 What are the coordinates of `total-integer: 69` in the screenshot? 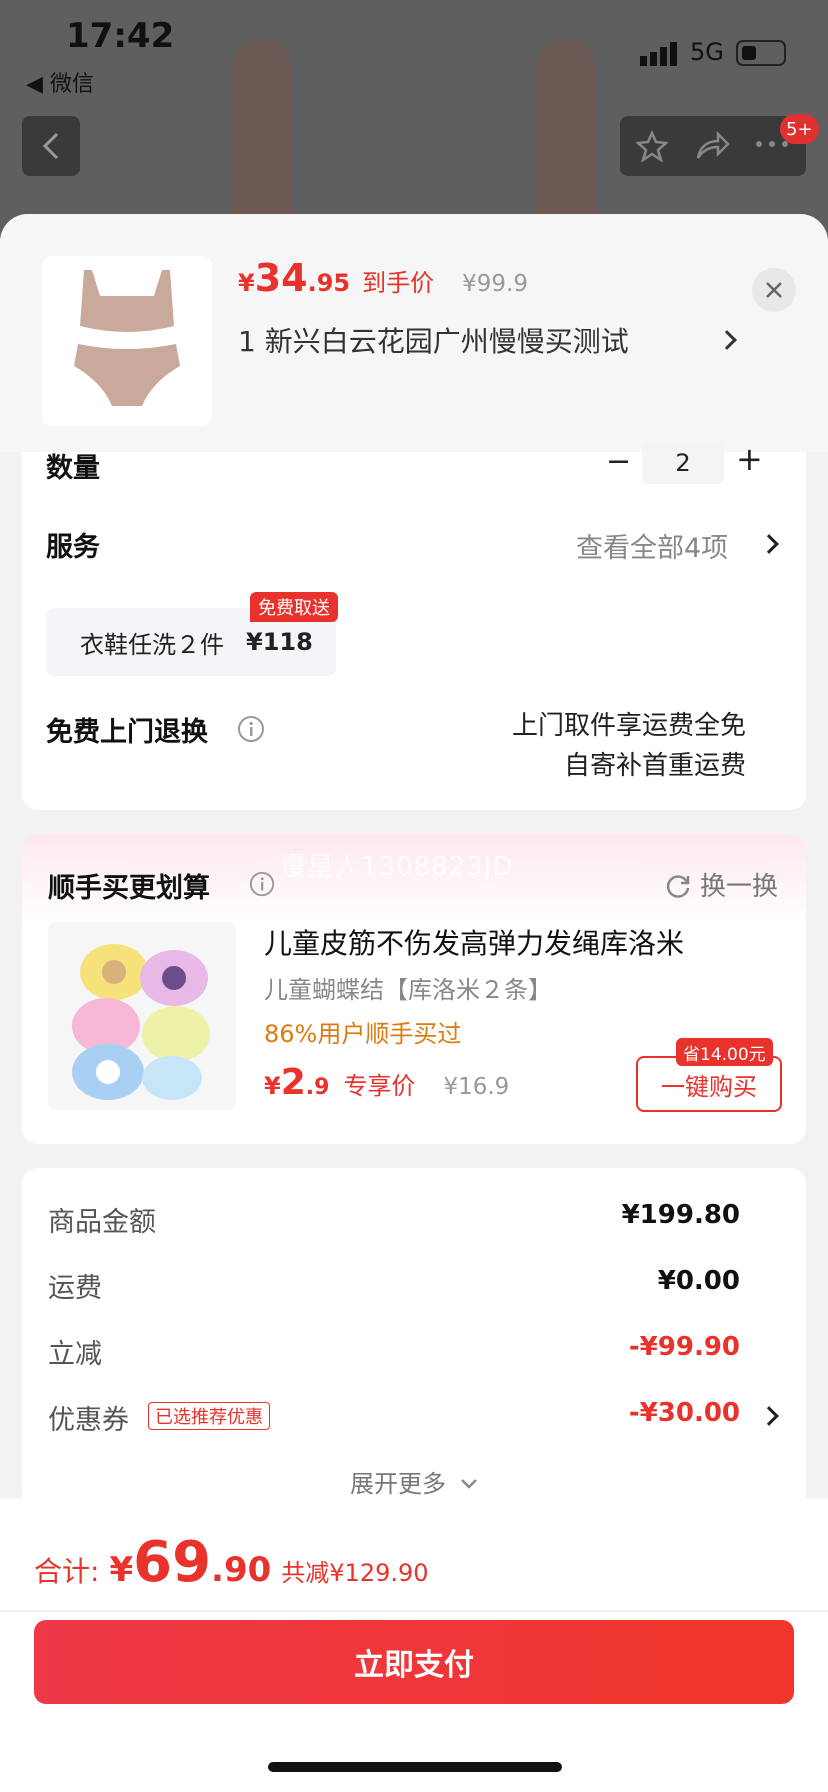 It's located at (172, 1562).